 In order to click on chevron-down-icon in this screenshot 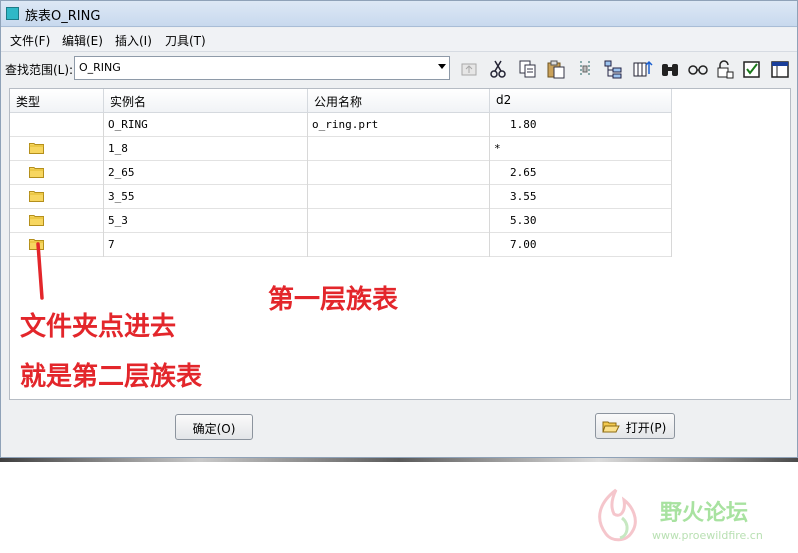, I will do `click(442, 66)`.